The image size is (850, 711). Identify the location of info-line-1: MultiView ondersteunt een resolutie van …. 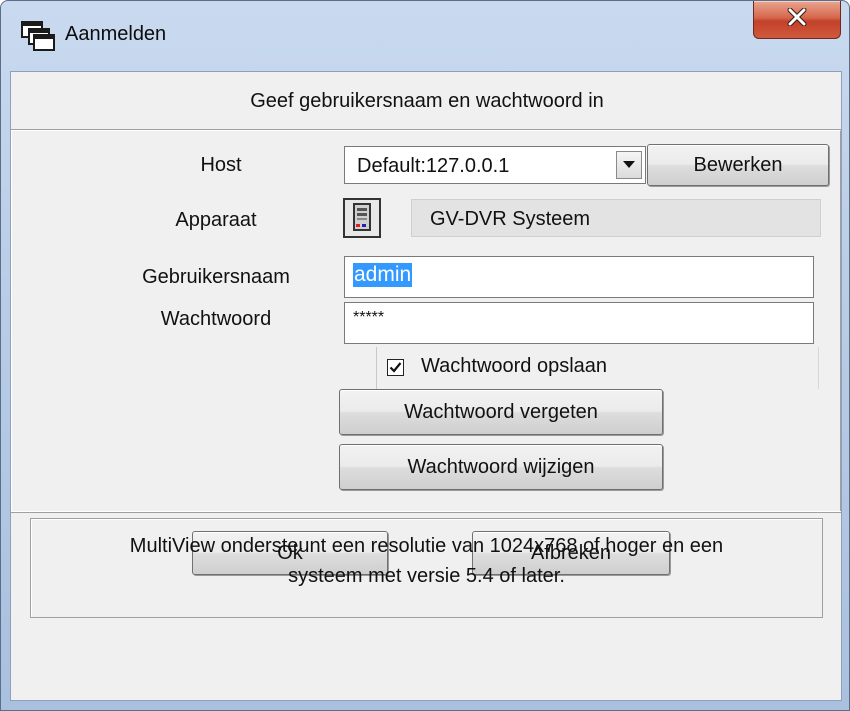
(426, 546).